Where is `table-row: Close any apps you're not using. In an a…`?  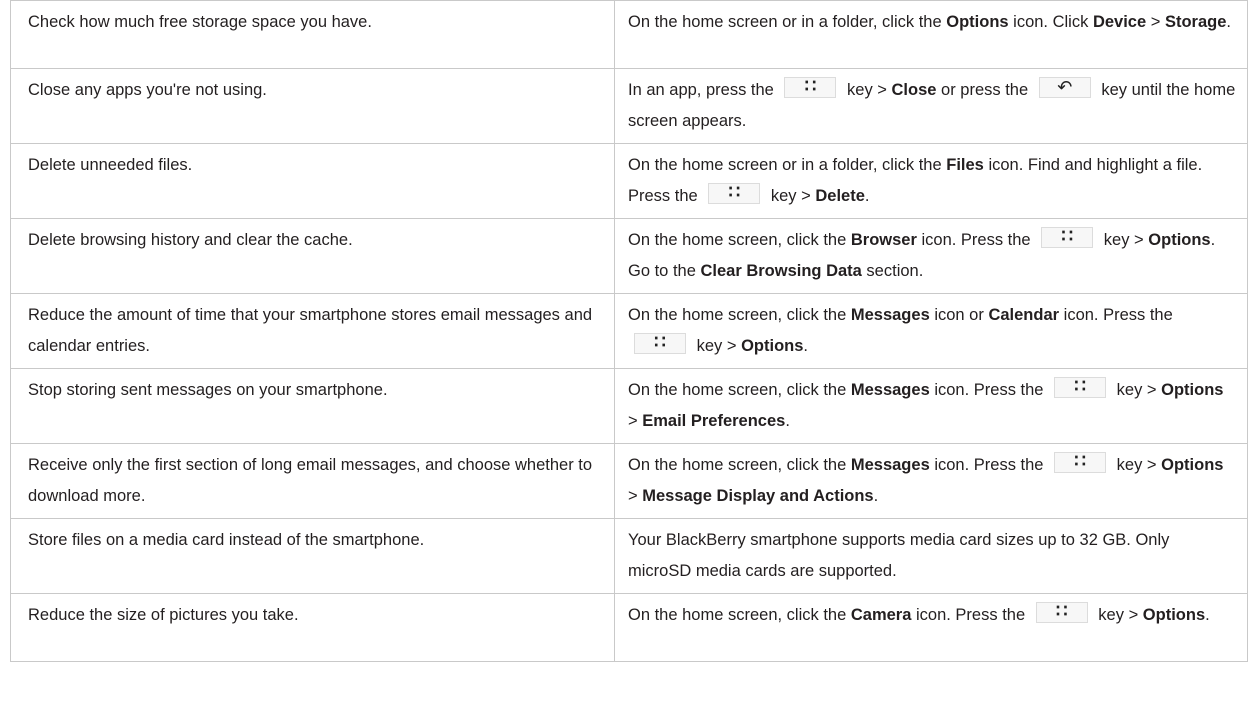 table-row: Close any apps you're not using. In an a… is located at coordinates (629, 106).